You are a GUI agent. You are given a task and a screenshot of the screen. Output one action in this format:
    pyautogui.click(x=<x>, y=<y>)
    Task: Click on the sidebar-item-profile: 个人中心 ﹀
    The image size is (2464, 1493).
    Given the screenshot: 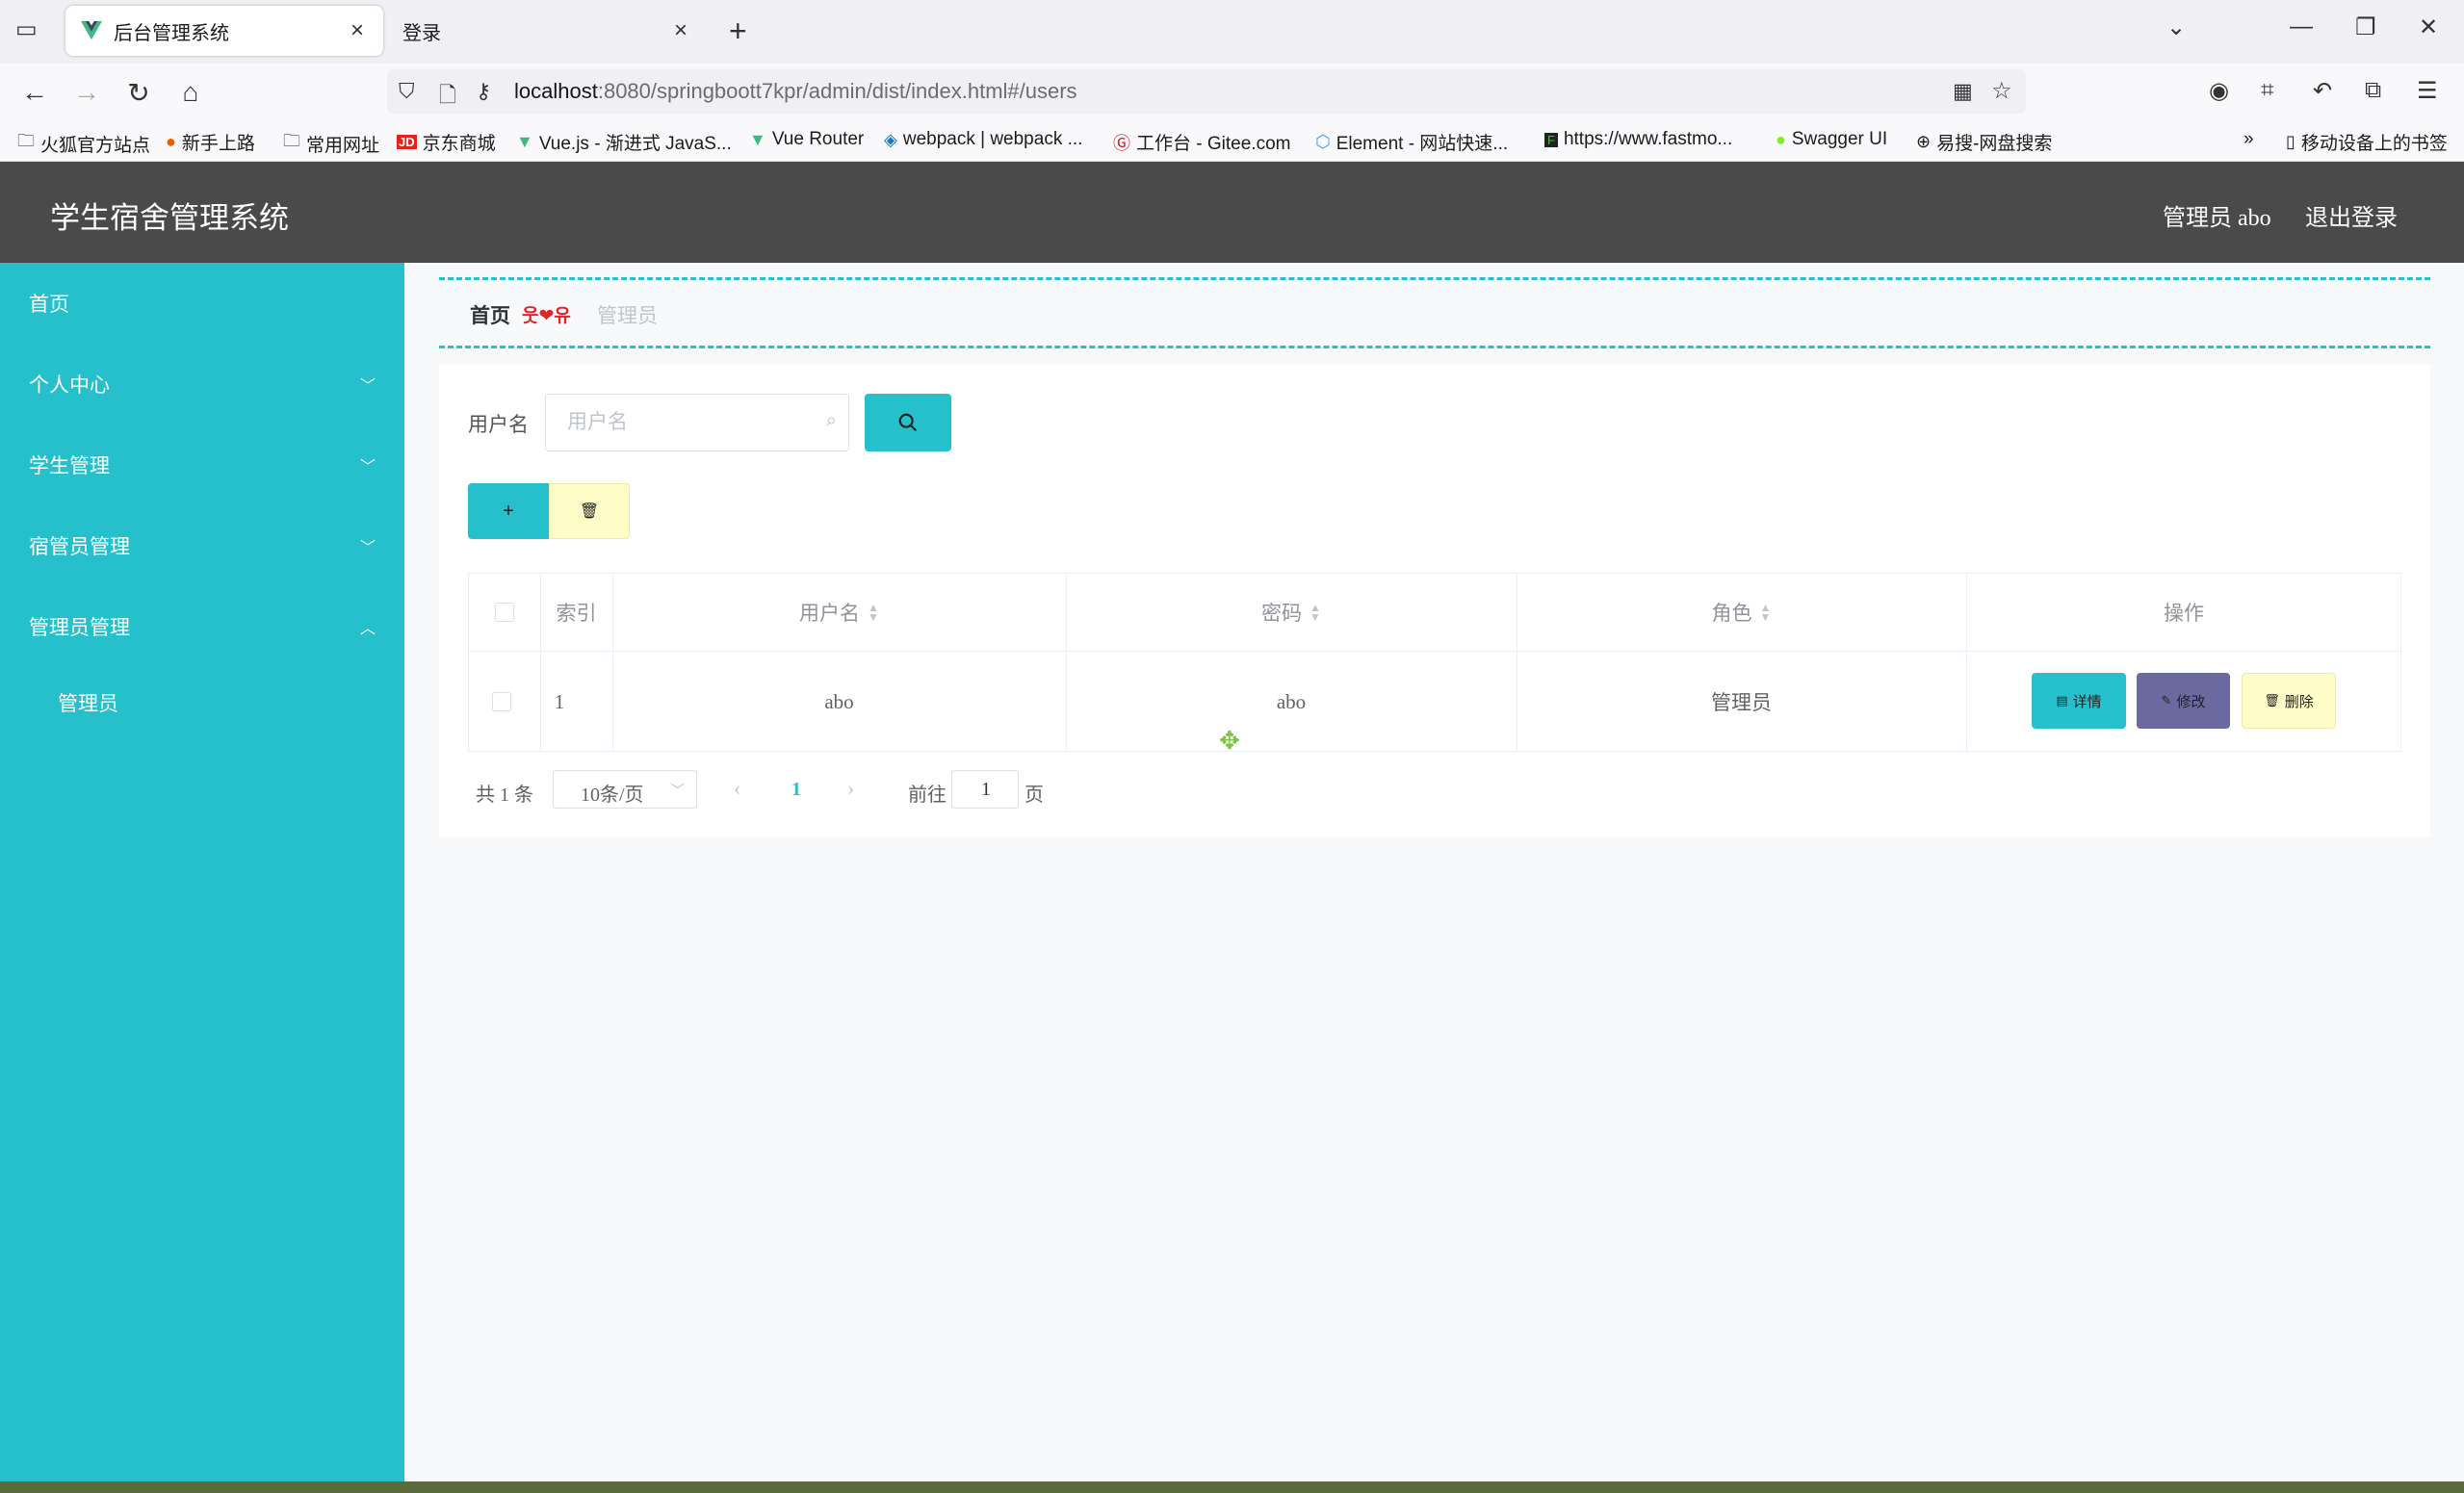 What is the action you would take?
    pyautogui.click(x=202, y=384)
    